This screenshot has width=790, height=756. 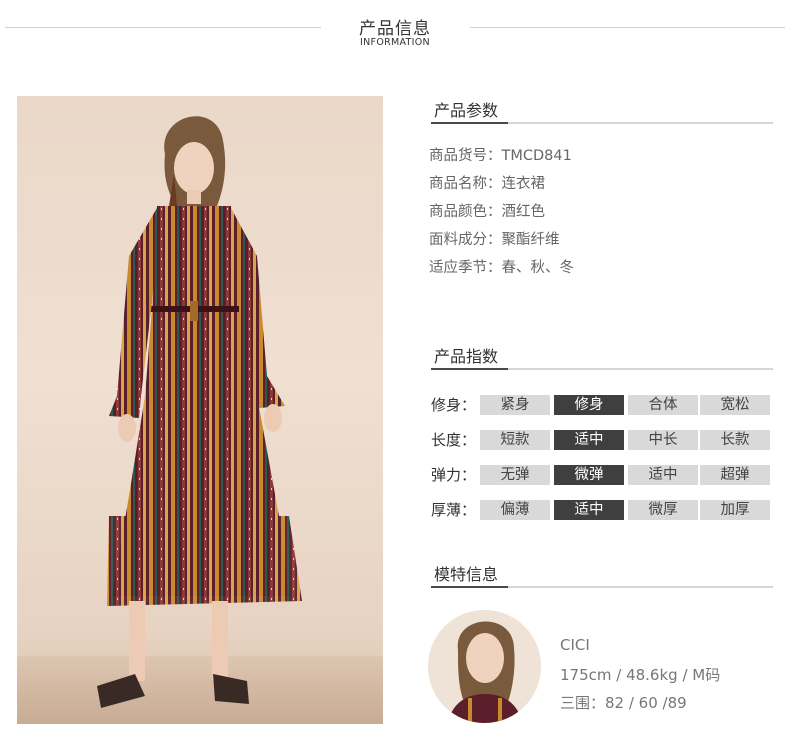 What do you see at coordinates (466, 574) in the screenshot?
I see `model-title: 模特信息` at bounding box center [466, 574].